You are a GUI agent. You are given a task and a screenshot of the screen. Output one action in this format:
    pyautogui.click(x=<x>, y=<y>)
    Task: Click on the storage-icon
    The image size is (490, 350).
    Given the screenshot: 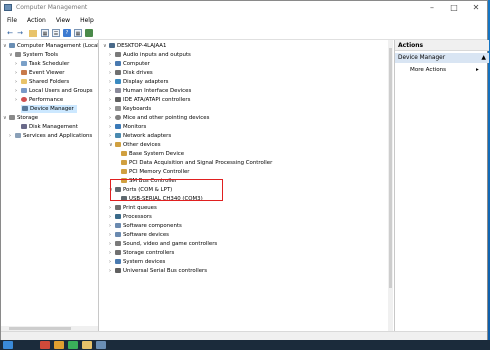 What is the action you would take?
    pyautogui.click(x=12, y=117)
    